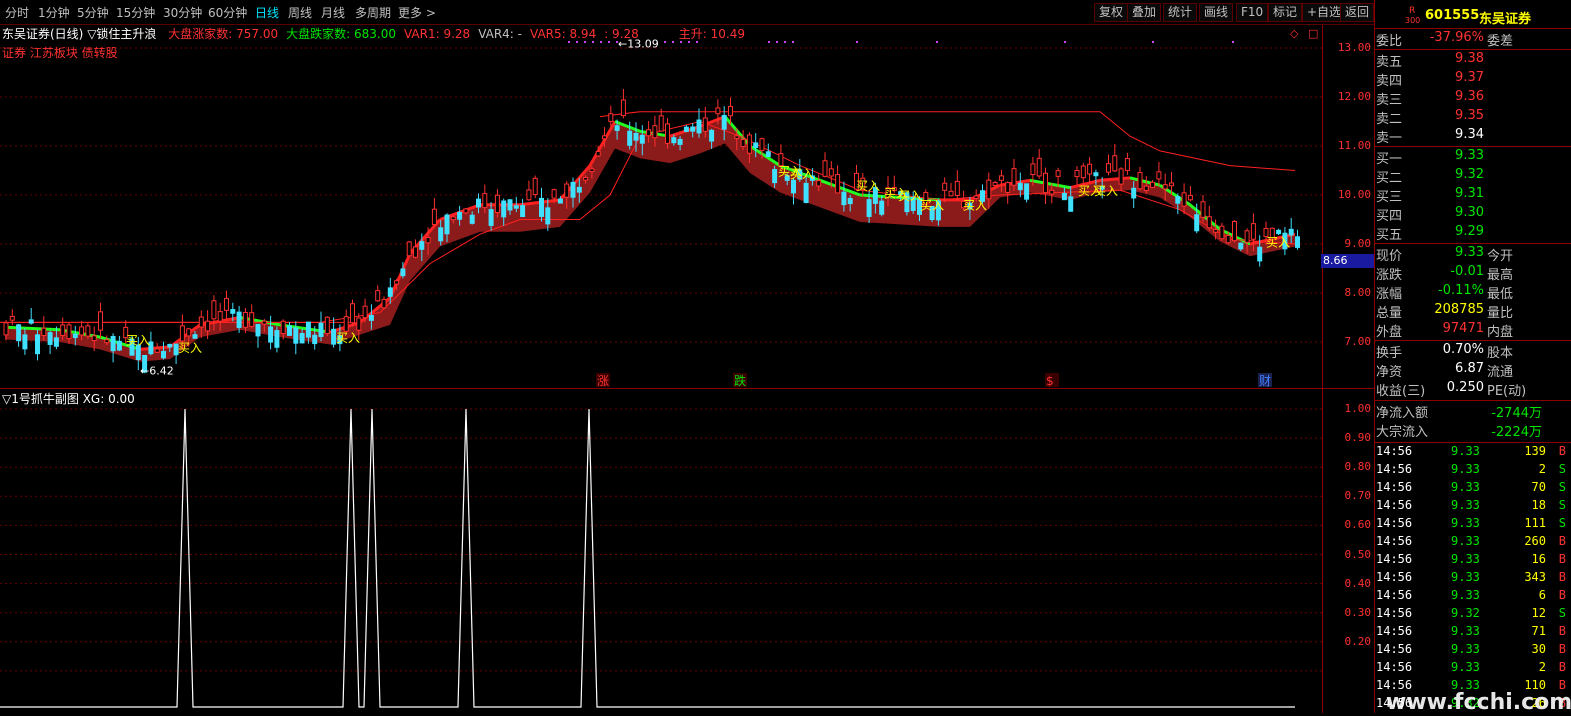 The height and width of the screenshot is (716, 1571). Describe the element at coordinates (1216, 12) in the screenshot. I see `toolbar-button-3: 画线` at that location.